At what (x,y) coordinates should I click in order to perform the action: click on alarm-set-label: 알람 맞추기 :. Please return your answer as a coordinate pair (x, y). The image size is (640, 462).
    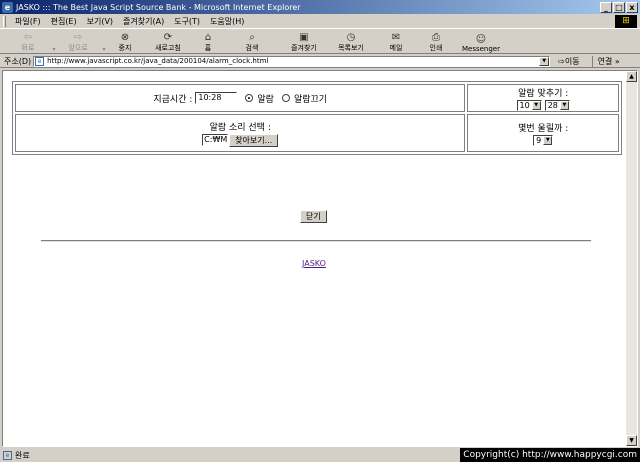
    Looking at the image, I should click on (543, 93).